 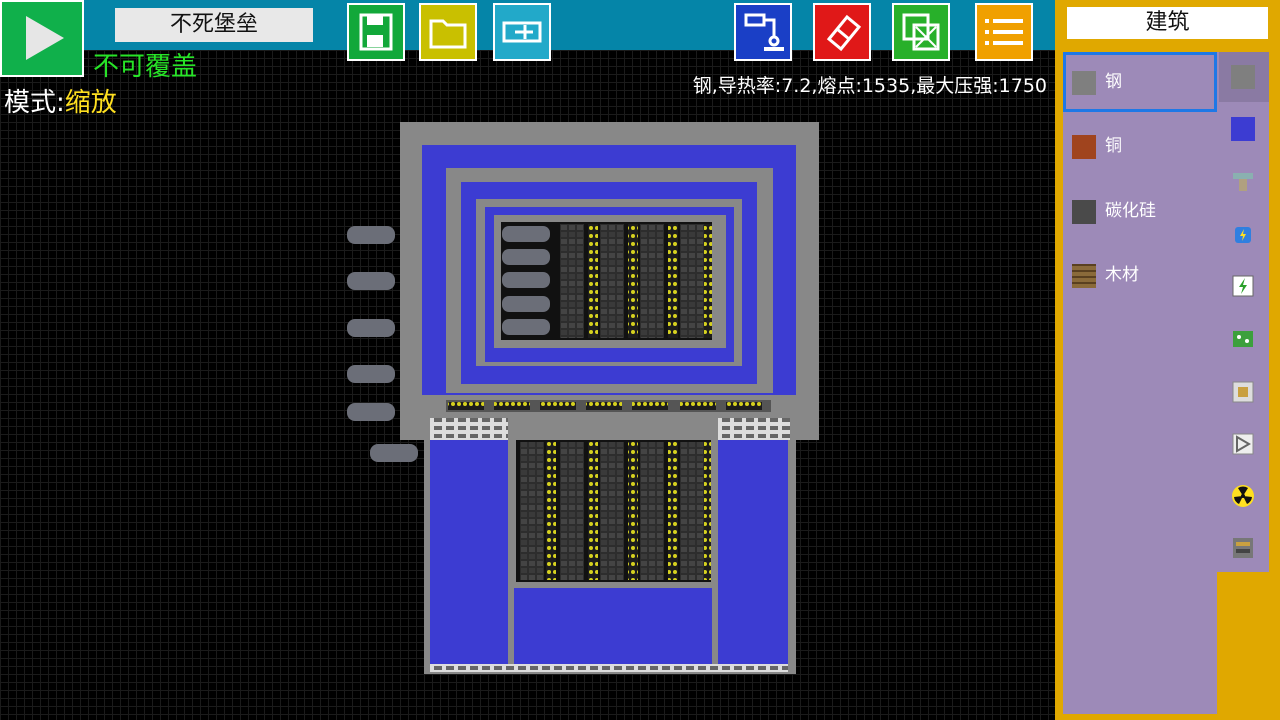 I want to click on edit-button, so click(x=522, y=32).